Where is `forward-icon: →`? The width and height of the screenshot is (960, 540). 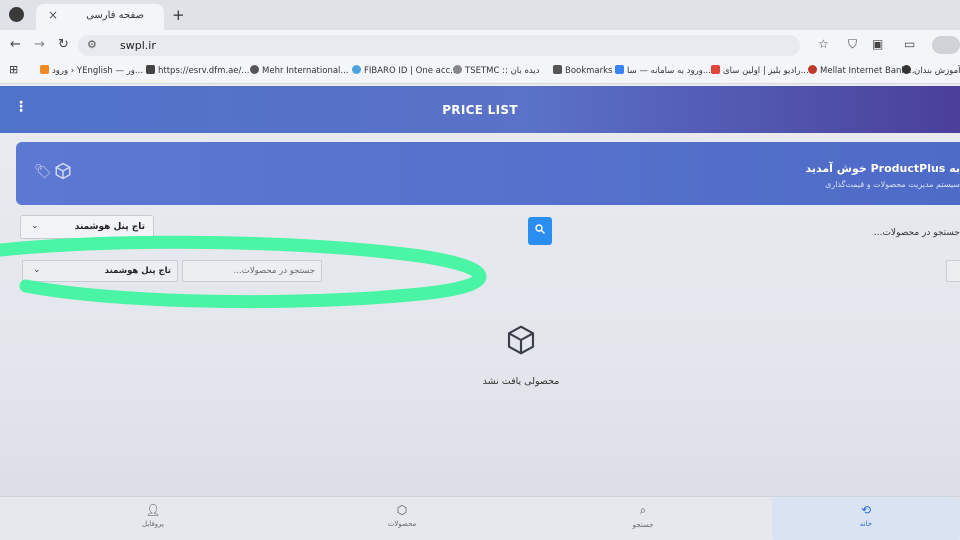
forward-icon: → is located at coordinates (39, 44).